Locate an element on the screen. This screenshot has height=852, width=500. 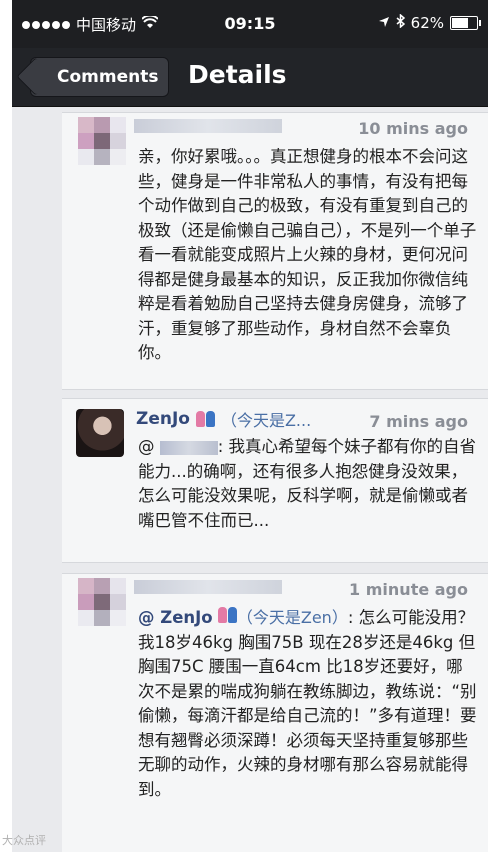
page-title: Details is located at coordinates (237, 74).